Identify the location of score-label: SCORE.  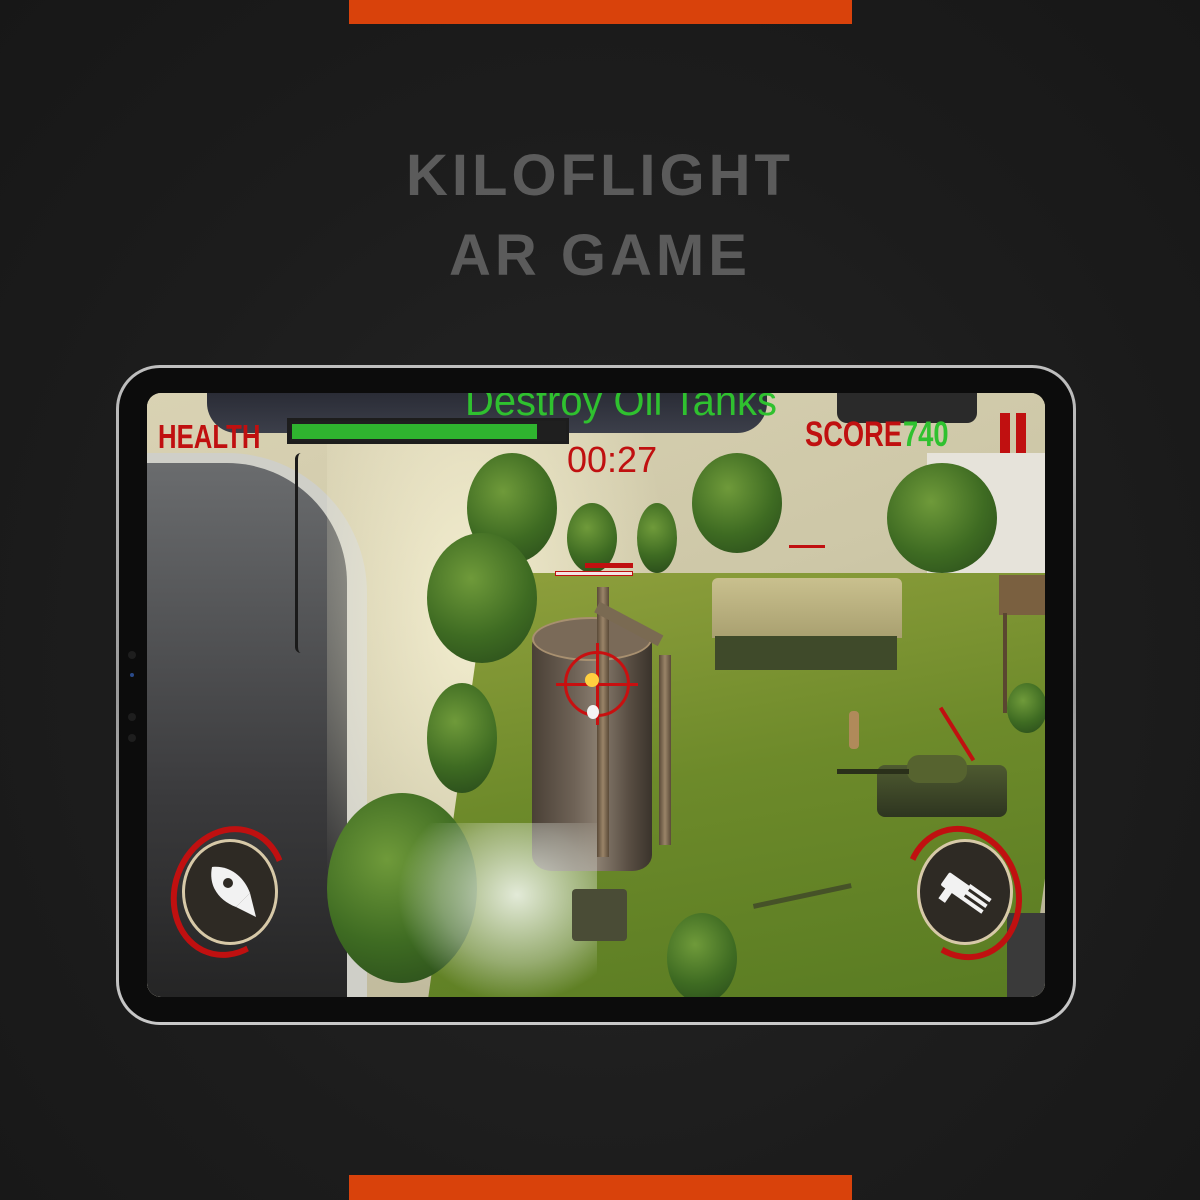
(854, 434).